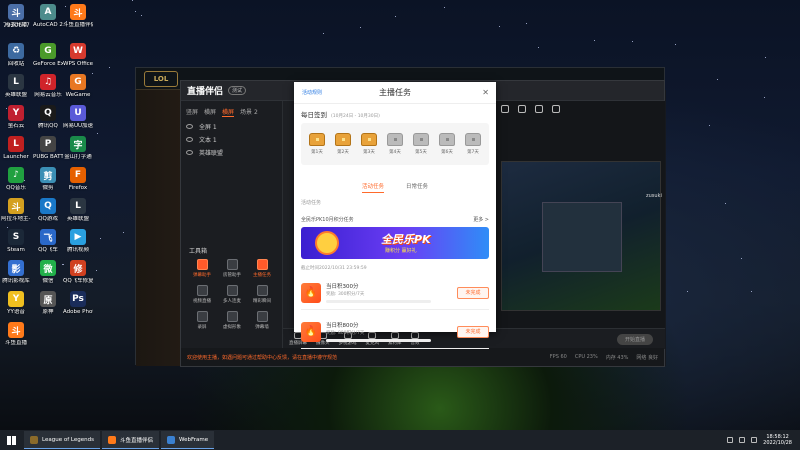 This screenshot has width=800, height=450. What do you see at coordinates (16, 148) in the screenshot?
I see `desktop-icon: L Launcher` at bounding box center [16, 148].